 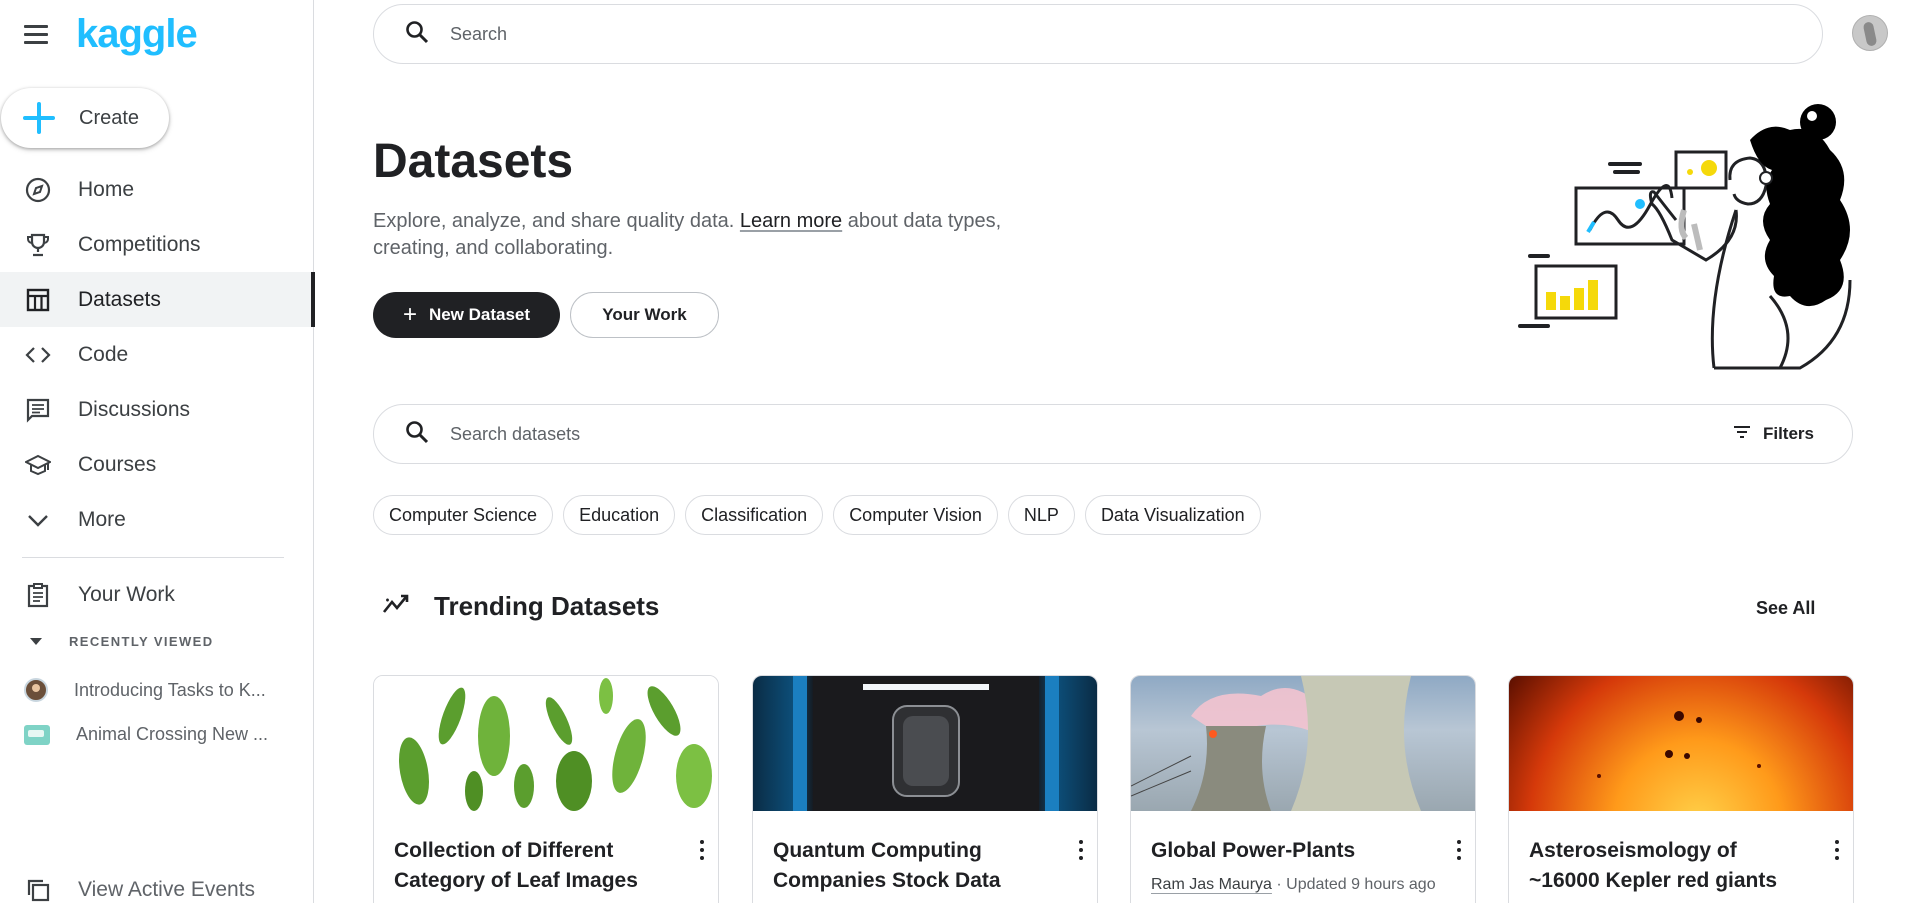 What do you see at coordinates (515, 433) in the screenshot?
I see `search-placeholder: Search datasets` at bounding box center [515, 433].